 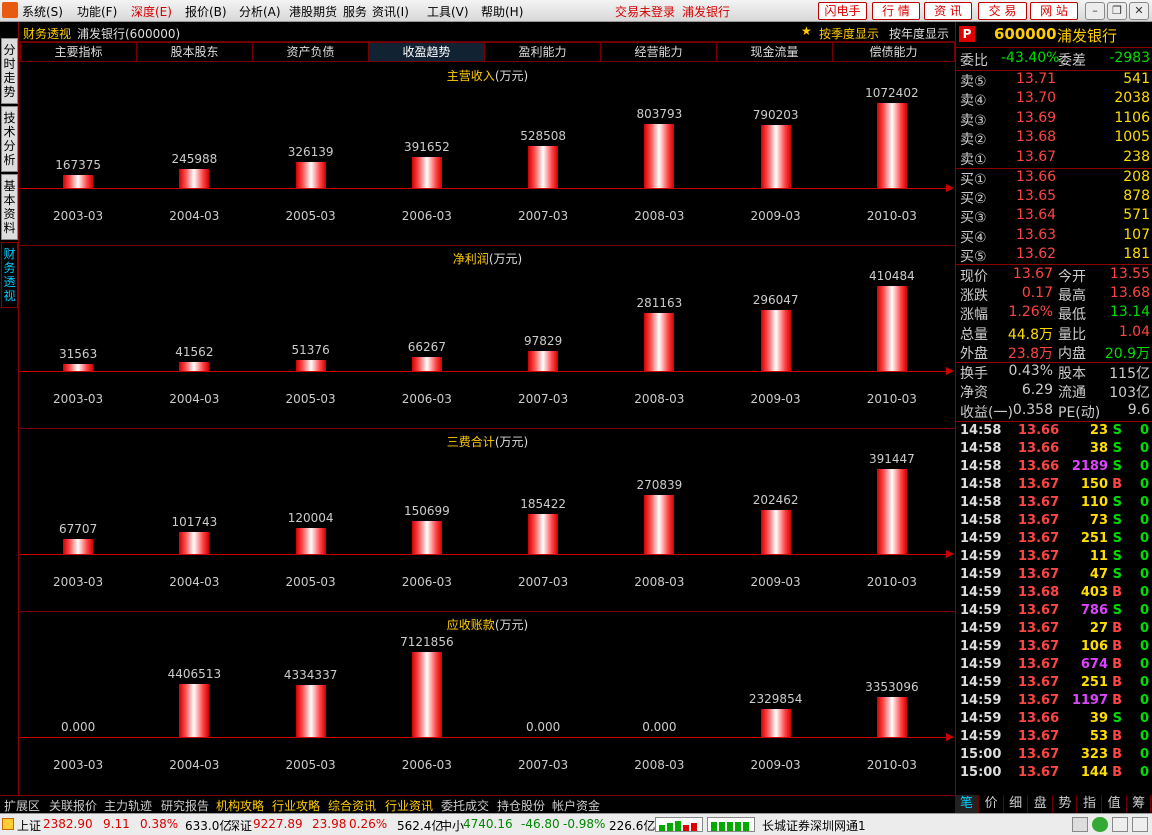 What do you see at coordinates (42, 11) in the screenshot?
I see `menu-system: 系统(S)` at bounding box center [42, 11].